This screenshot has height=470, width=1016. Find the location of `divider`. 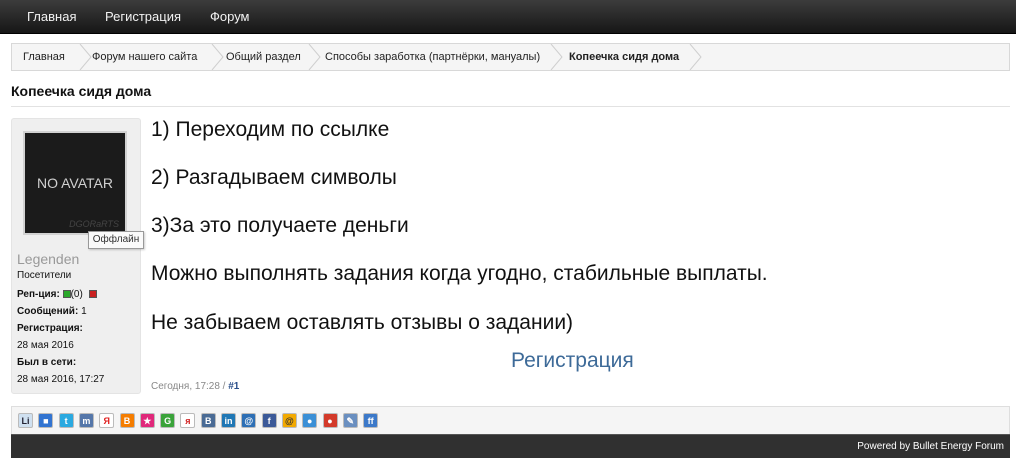

divider is located at coordinates (510, 106).